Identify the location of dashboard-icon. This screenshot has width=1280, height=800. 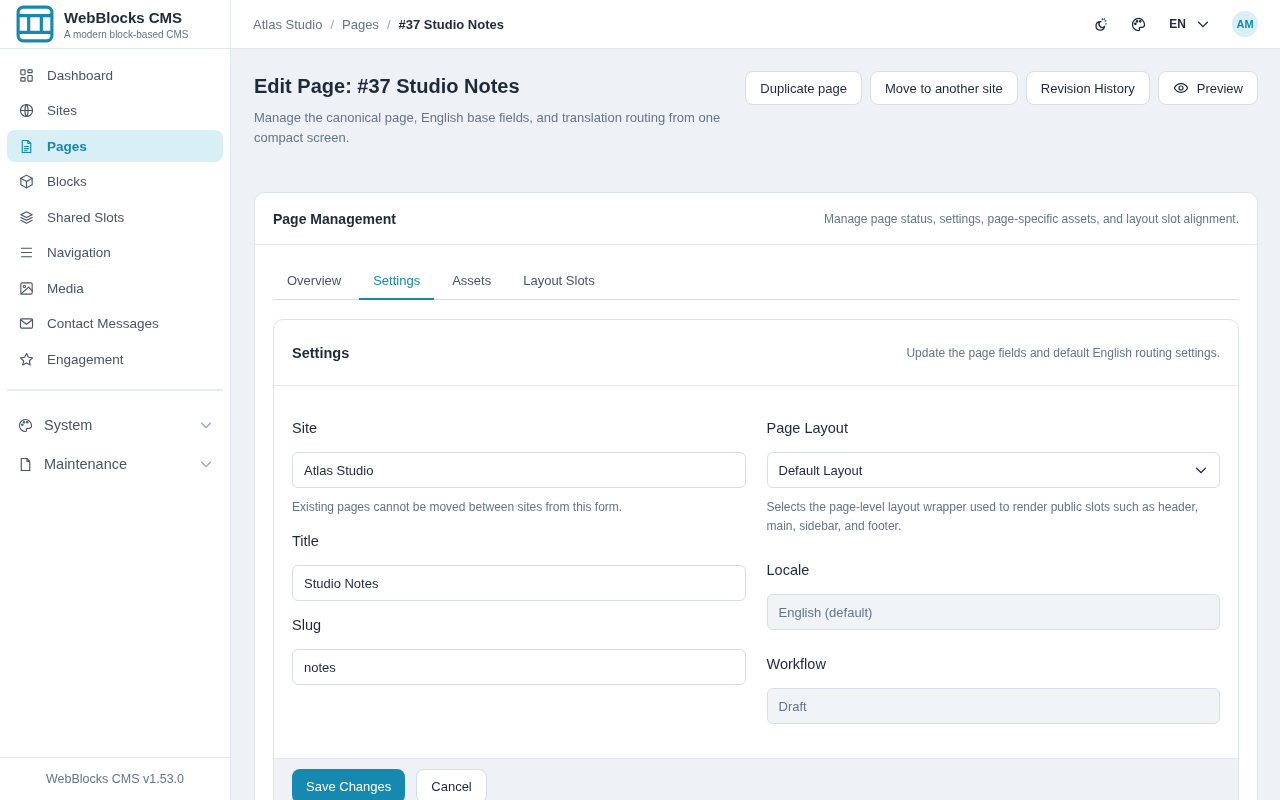
(26, 75).